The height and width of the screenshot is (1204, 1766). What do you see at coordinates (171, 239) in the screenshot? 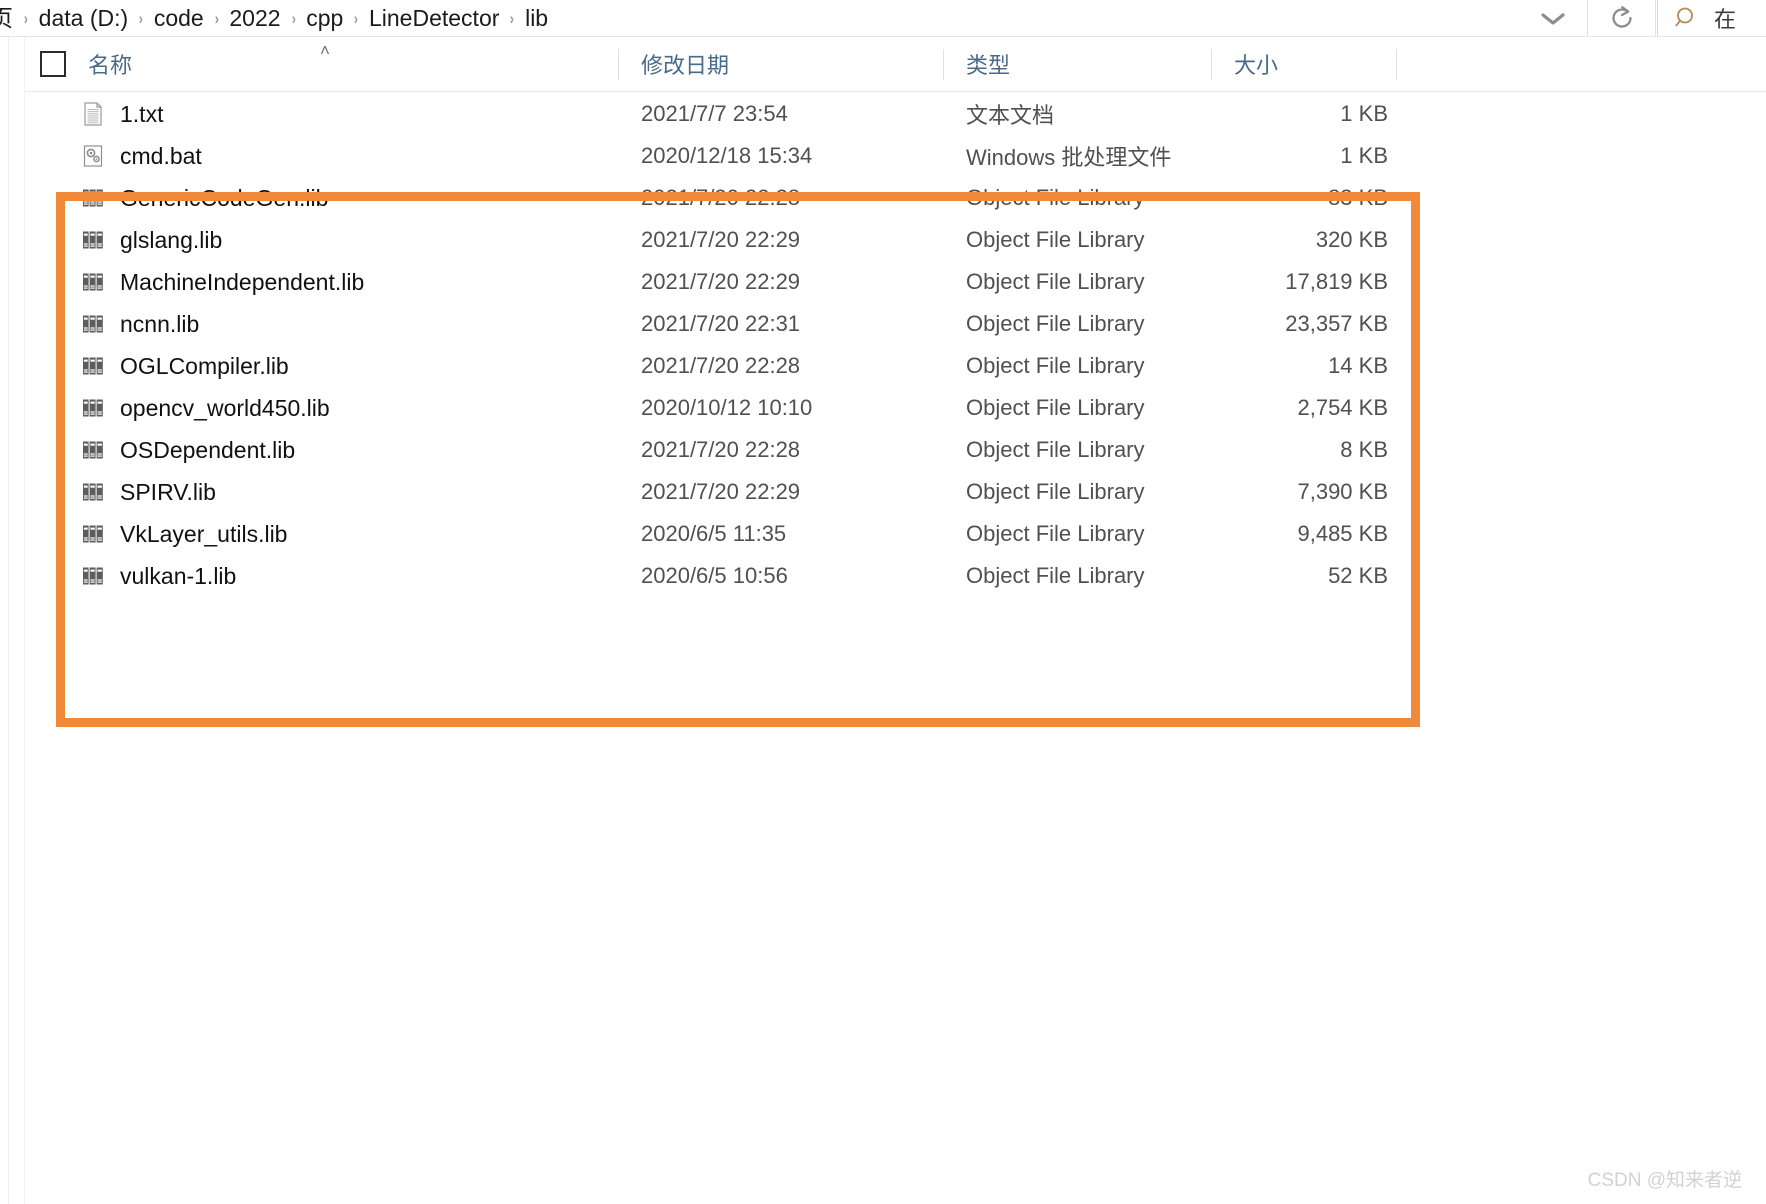
I see `file-name-label: glslang.lib` at bounding box center [171, 239].